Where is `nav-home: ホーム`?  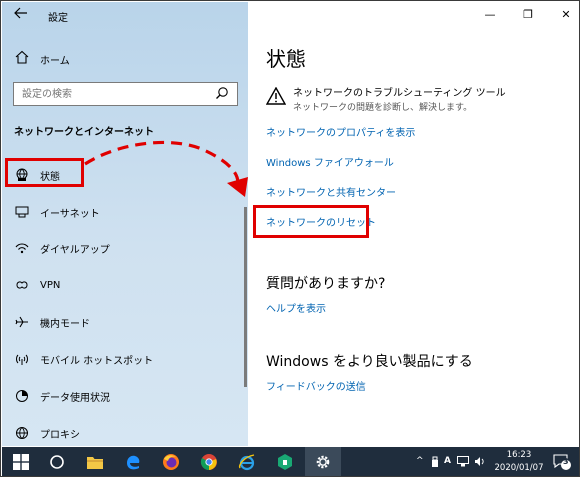
nav-home: ホーム is located at coordinates (42, 59).